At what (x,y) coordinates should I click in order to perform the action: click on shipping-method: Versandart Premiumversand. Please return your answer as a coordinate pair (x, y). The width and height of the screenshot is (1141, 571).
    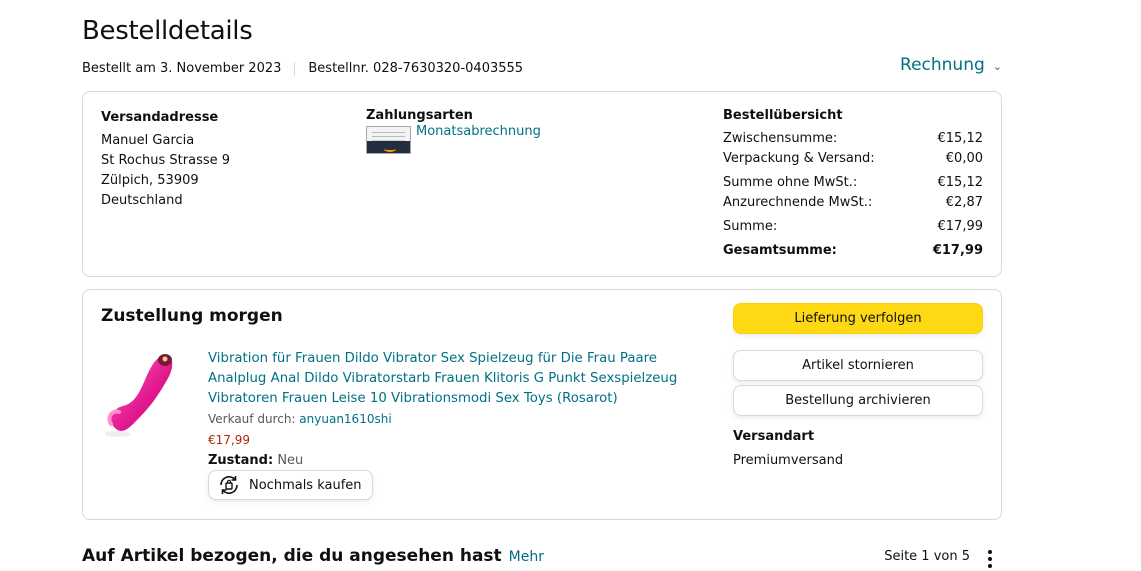
    Looking at the image, I should click on (788, 449).